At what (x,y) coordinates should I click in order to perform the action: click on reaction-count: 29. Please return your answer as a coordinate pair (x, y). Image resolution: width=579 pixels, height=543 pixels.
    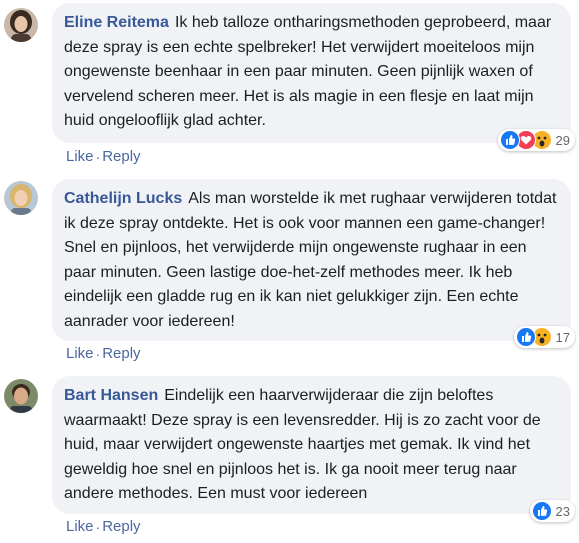
    Looking at the image, I should click on (562, 140).